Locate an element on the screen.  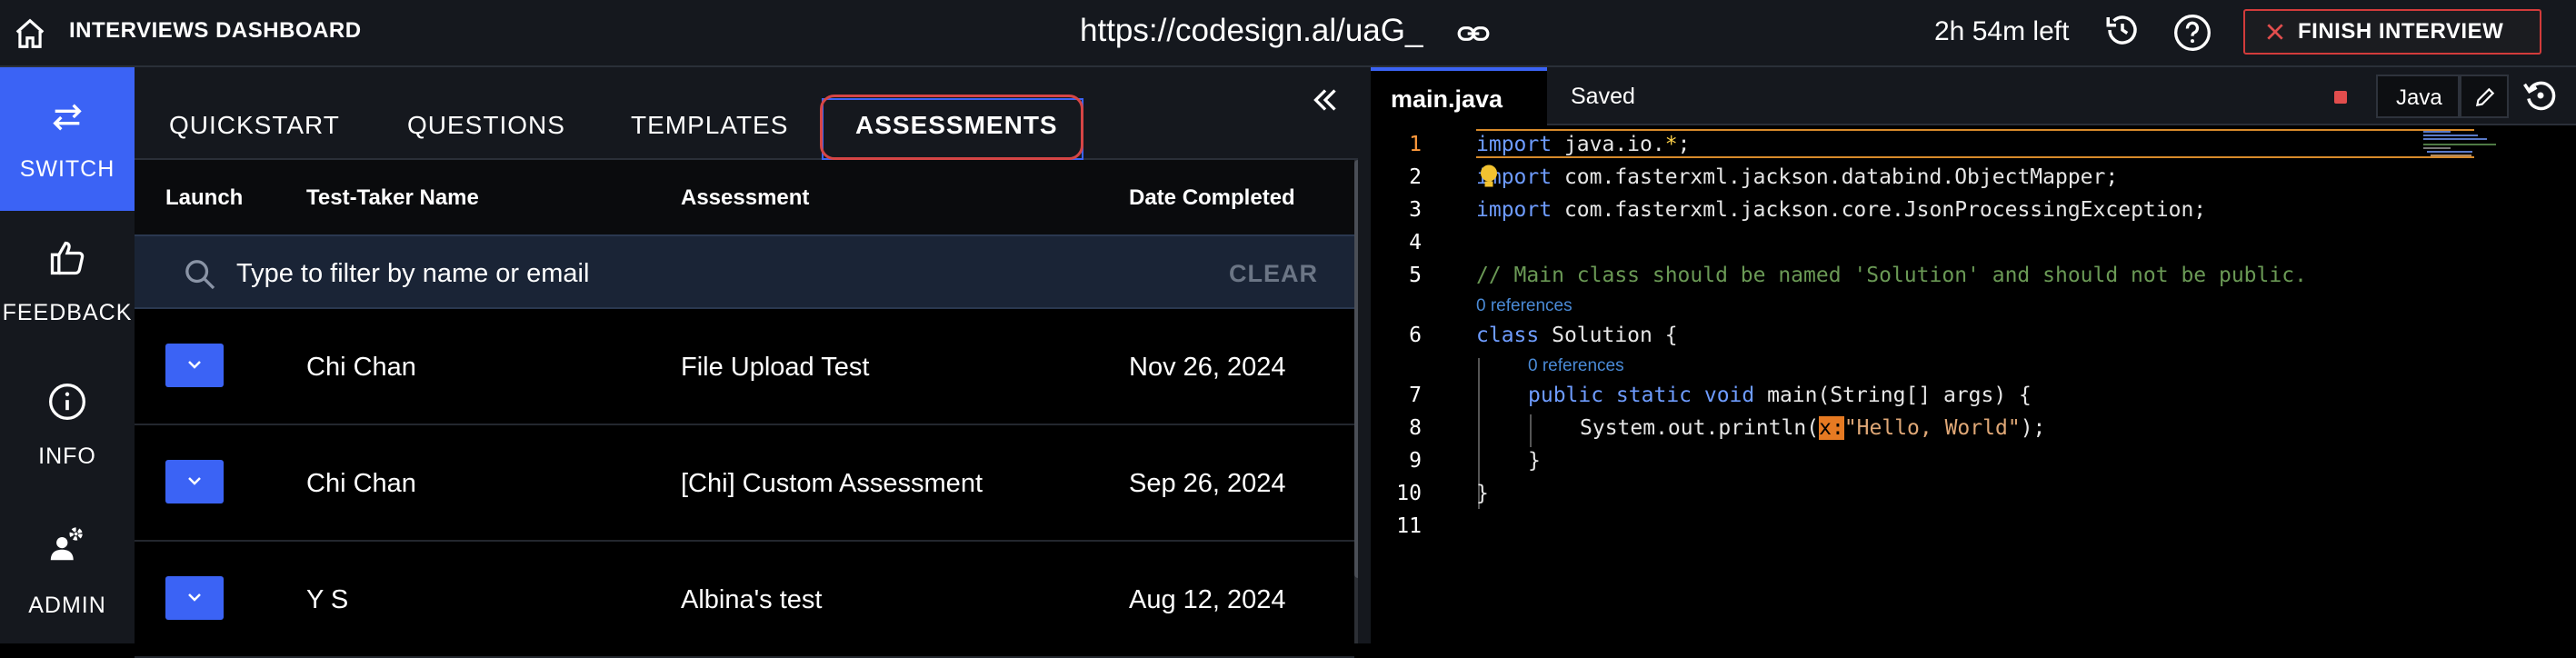
collapse-panel-icon is located at coordinates (1325, 100).